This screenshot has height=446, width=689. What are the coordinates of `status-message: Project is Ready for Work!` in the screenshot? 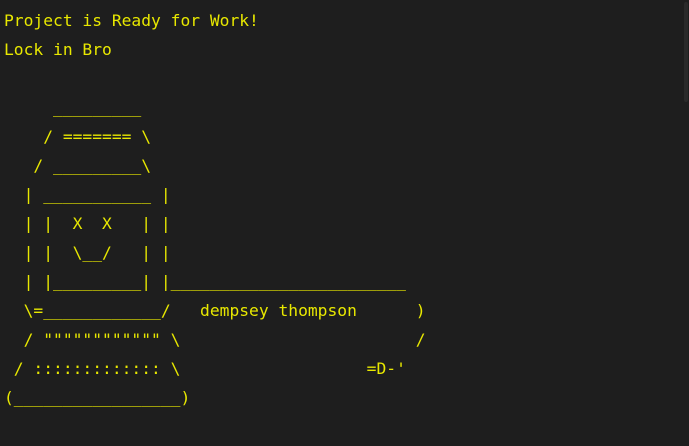 It's located at (131, 20).